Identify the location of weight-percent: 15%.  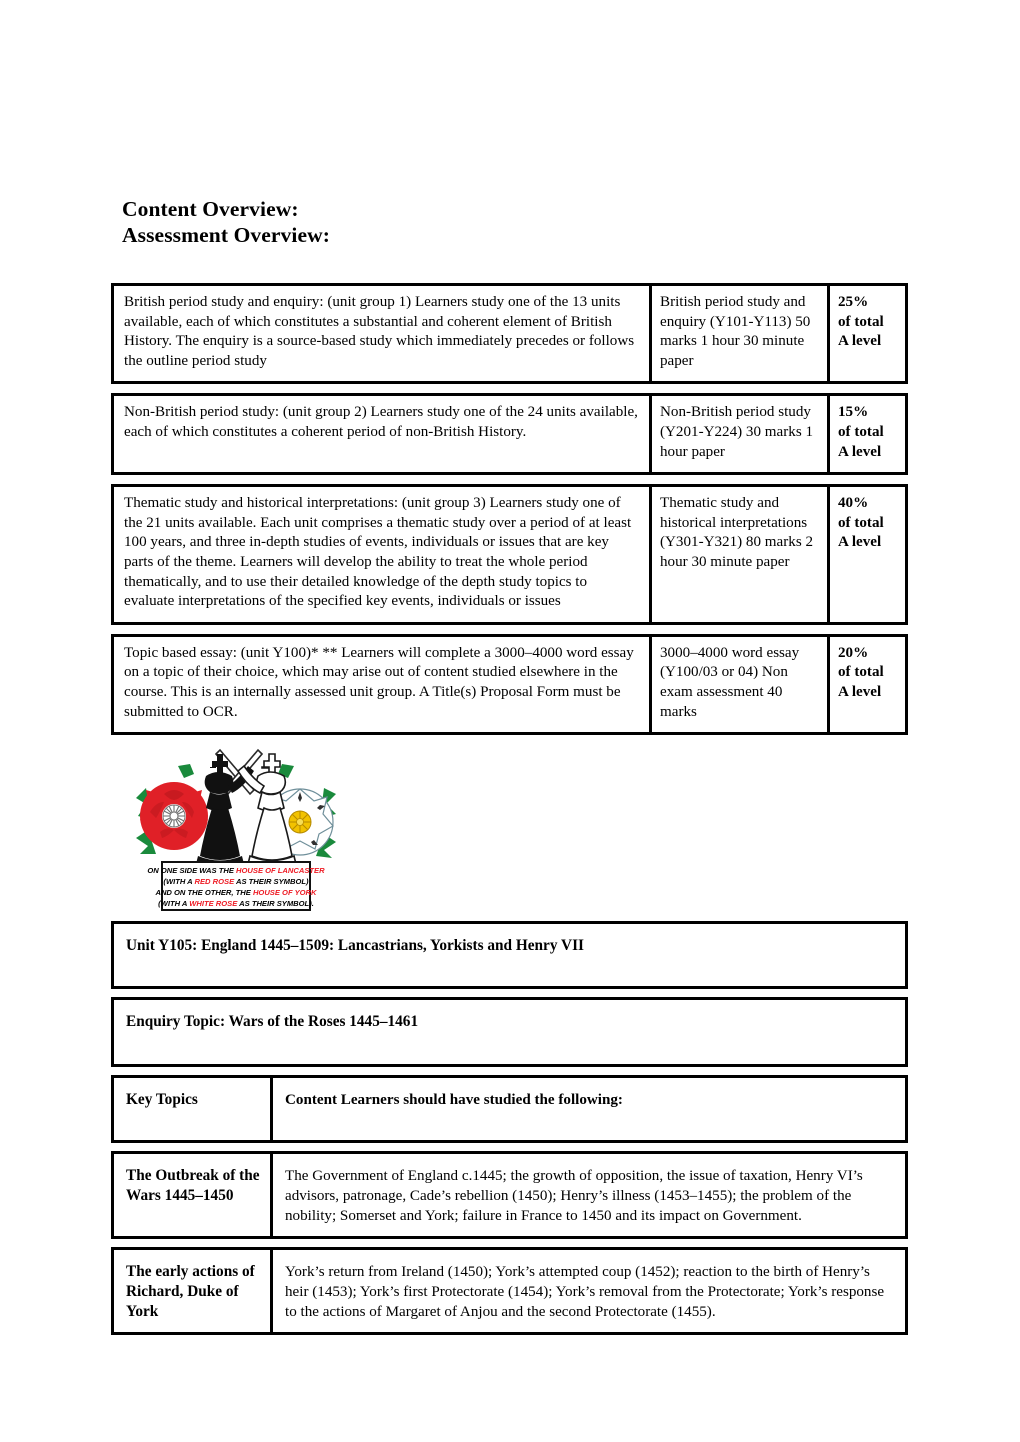
(853, 412).